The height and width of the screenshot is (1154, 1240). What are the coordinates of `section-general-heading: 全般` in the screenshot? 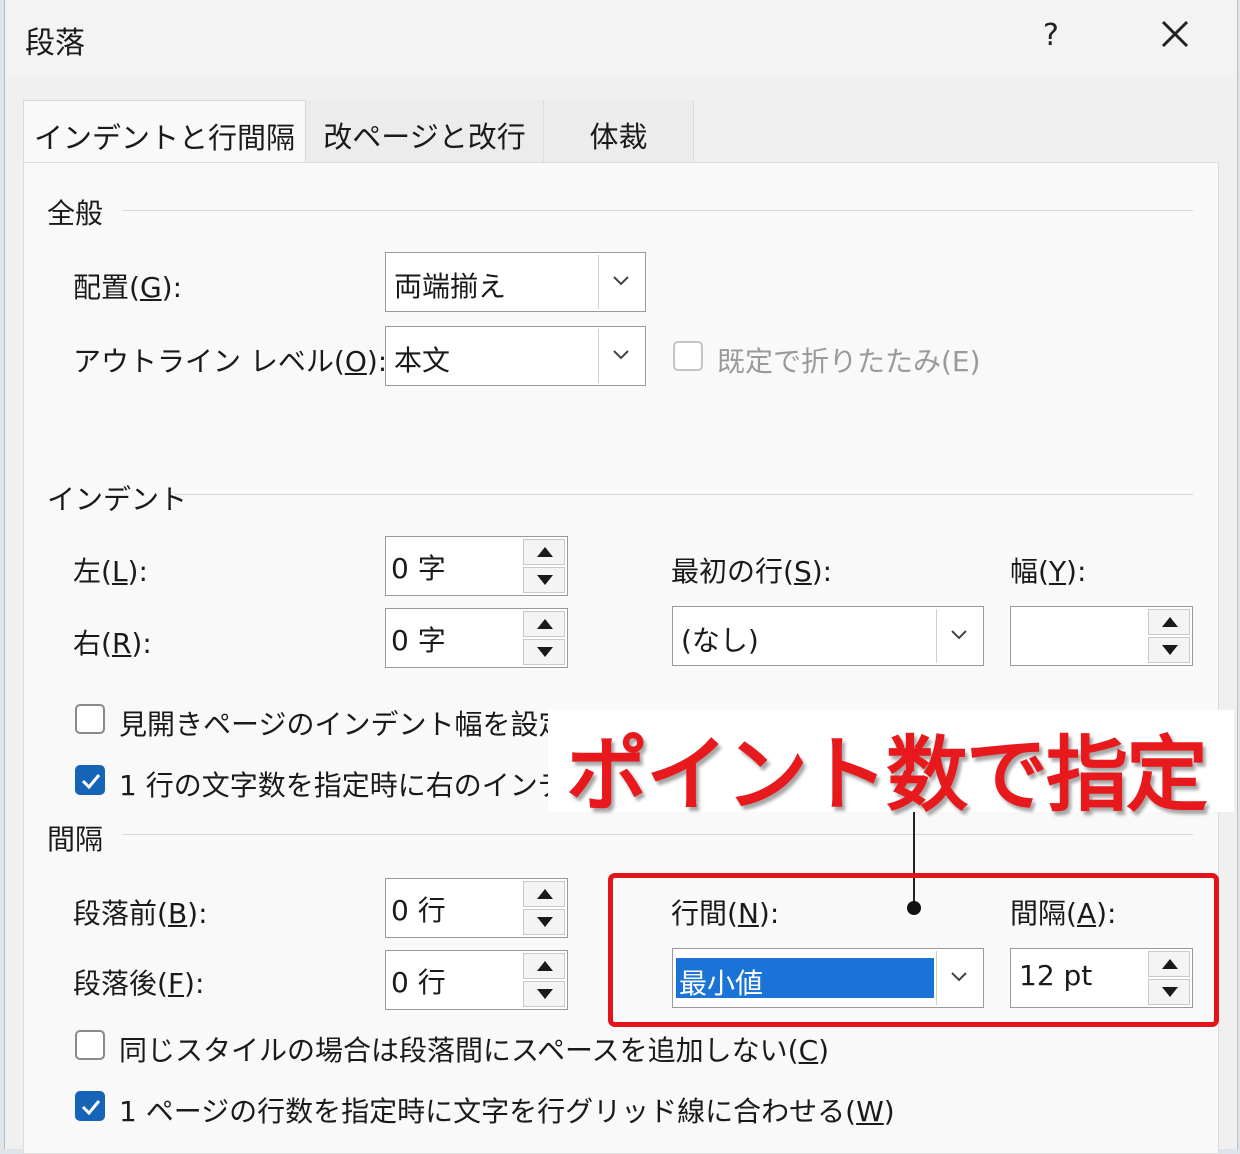 It's located at (75, 213).